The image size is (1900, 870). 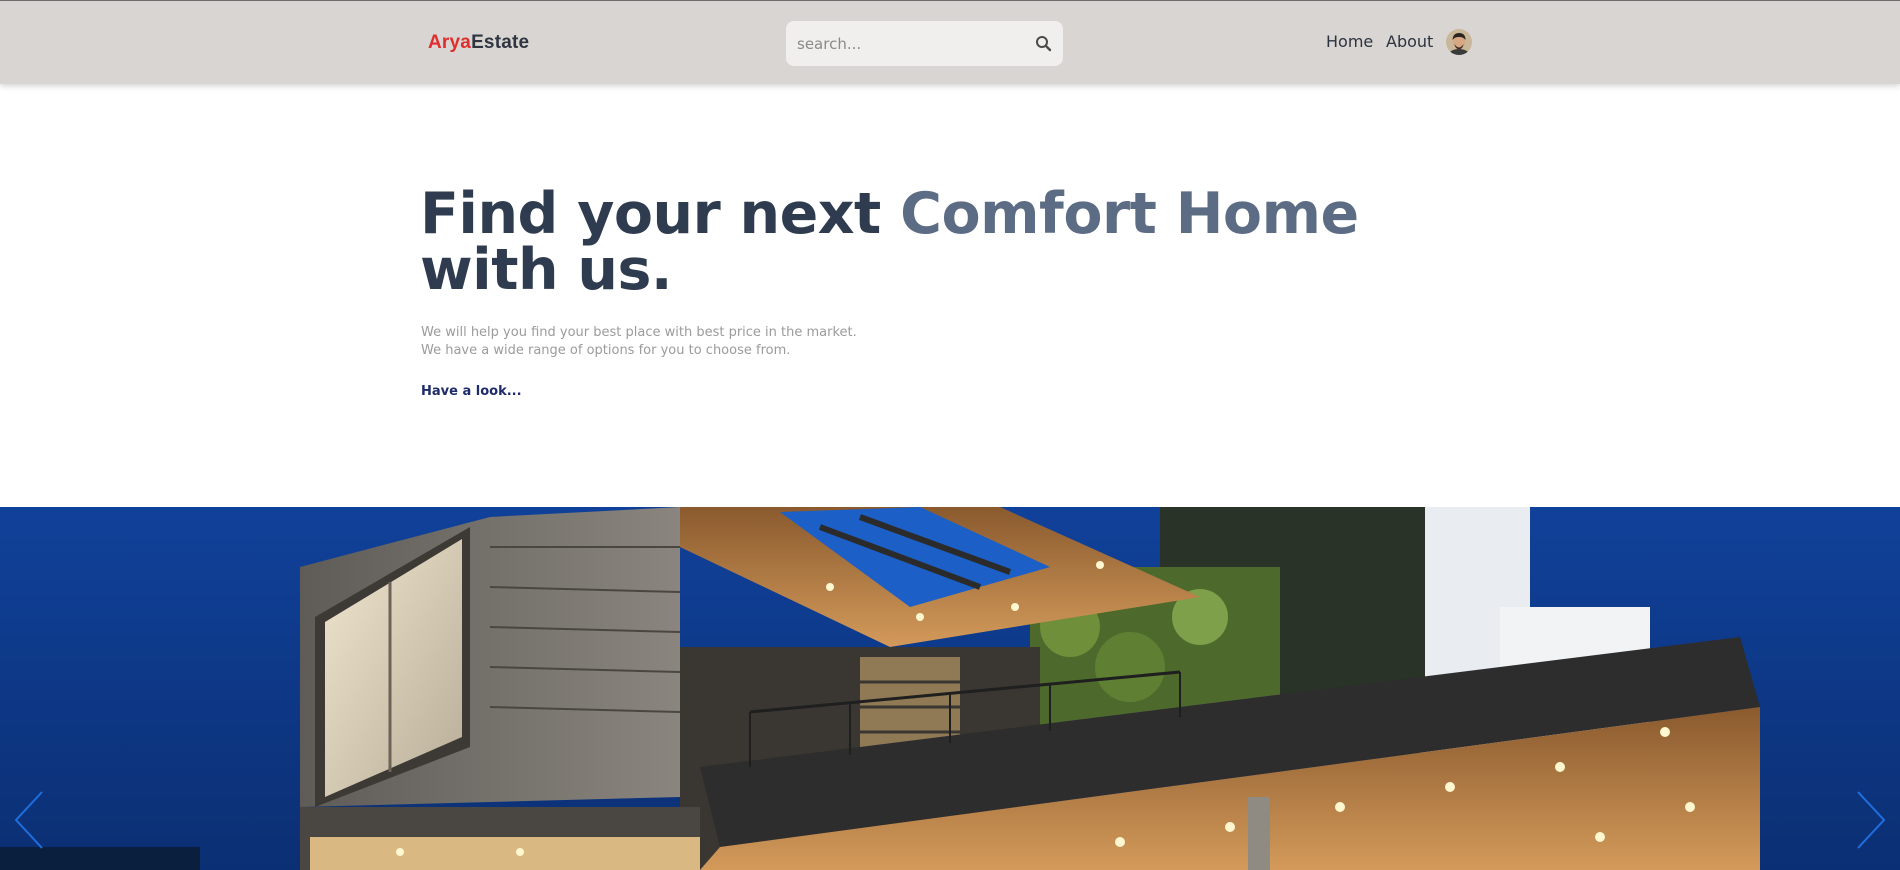 I want to click on brand-logo: AryaEstate, so click(x=478, y=43).